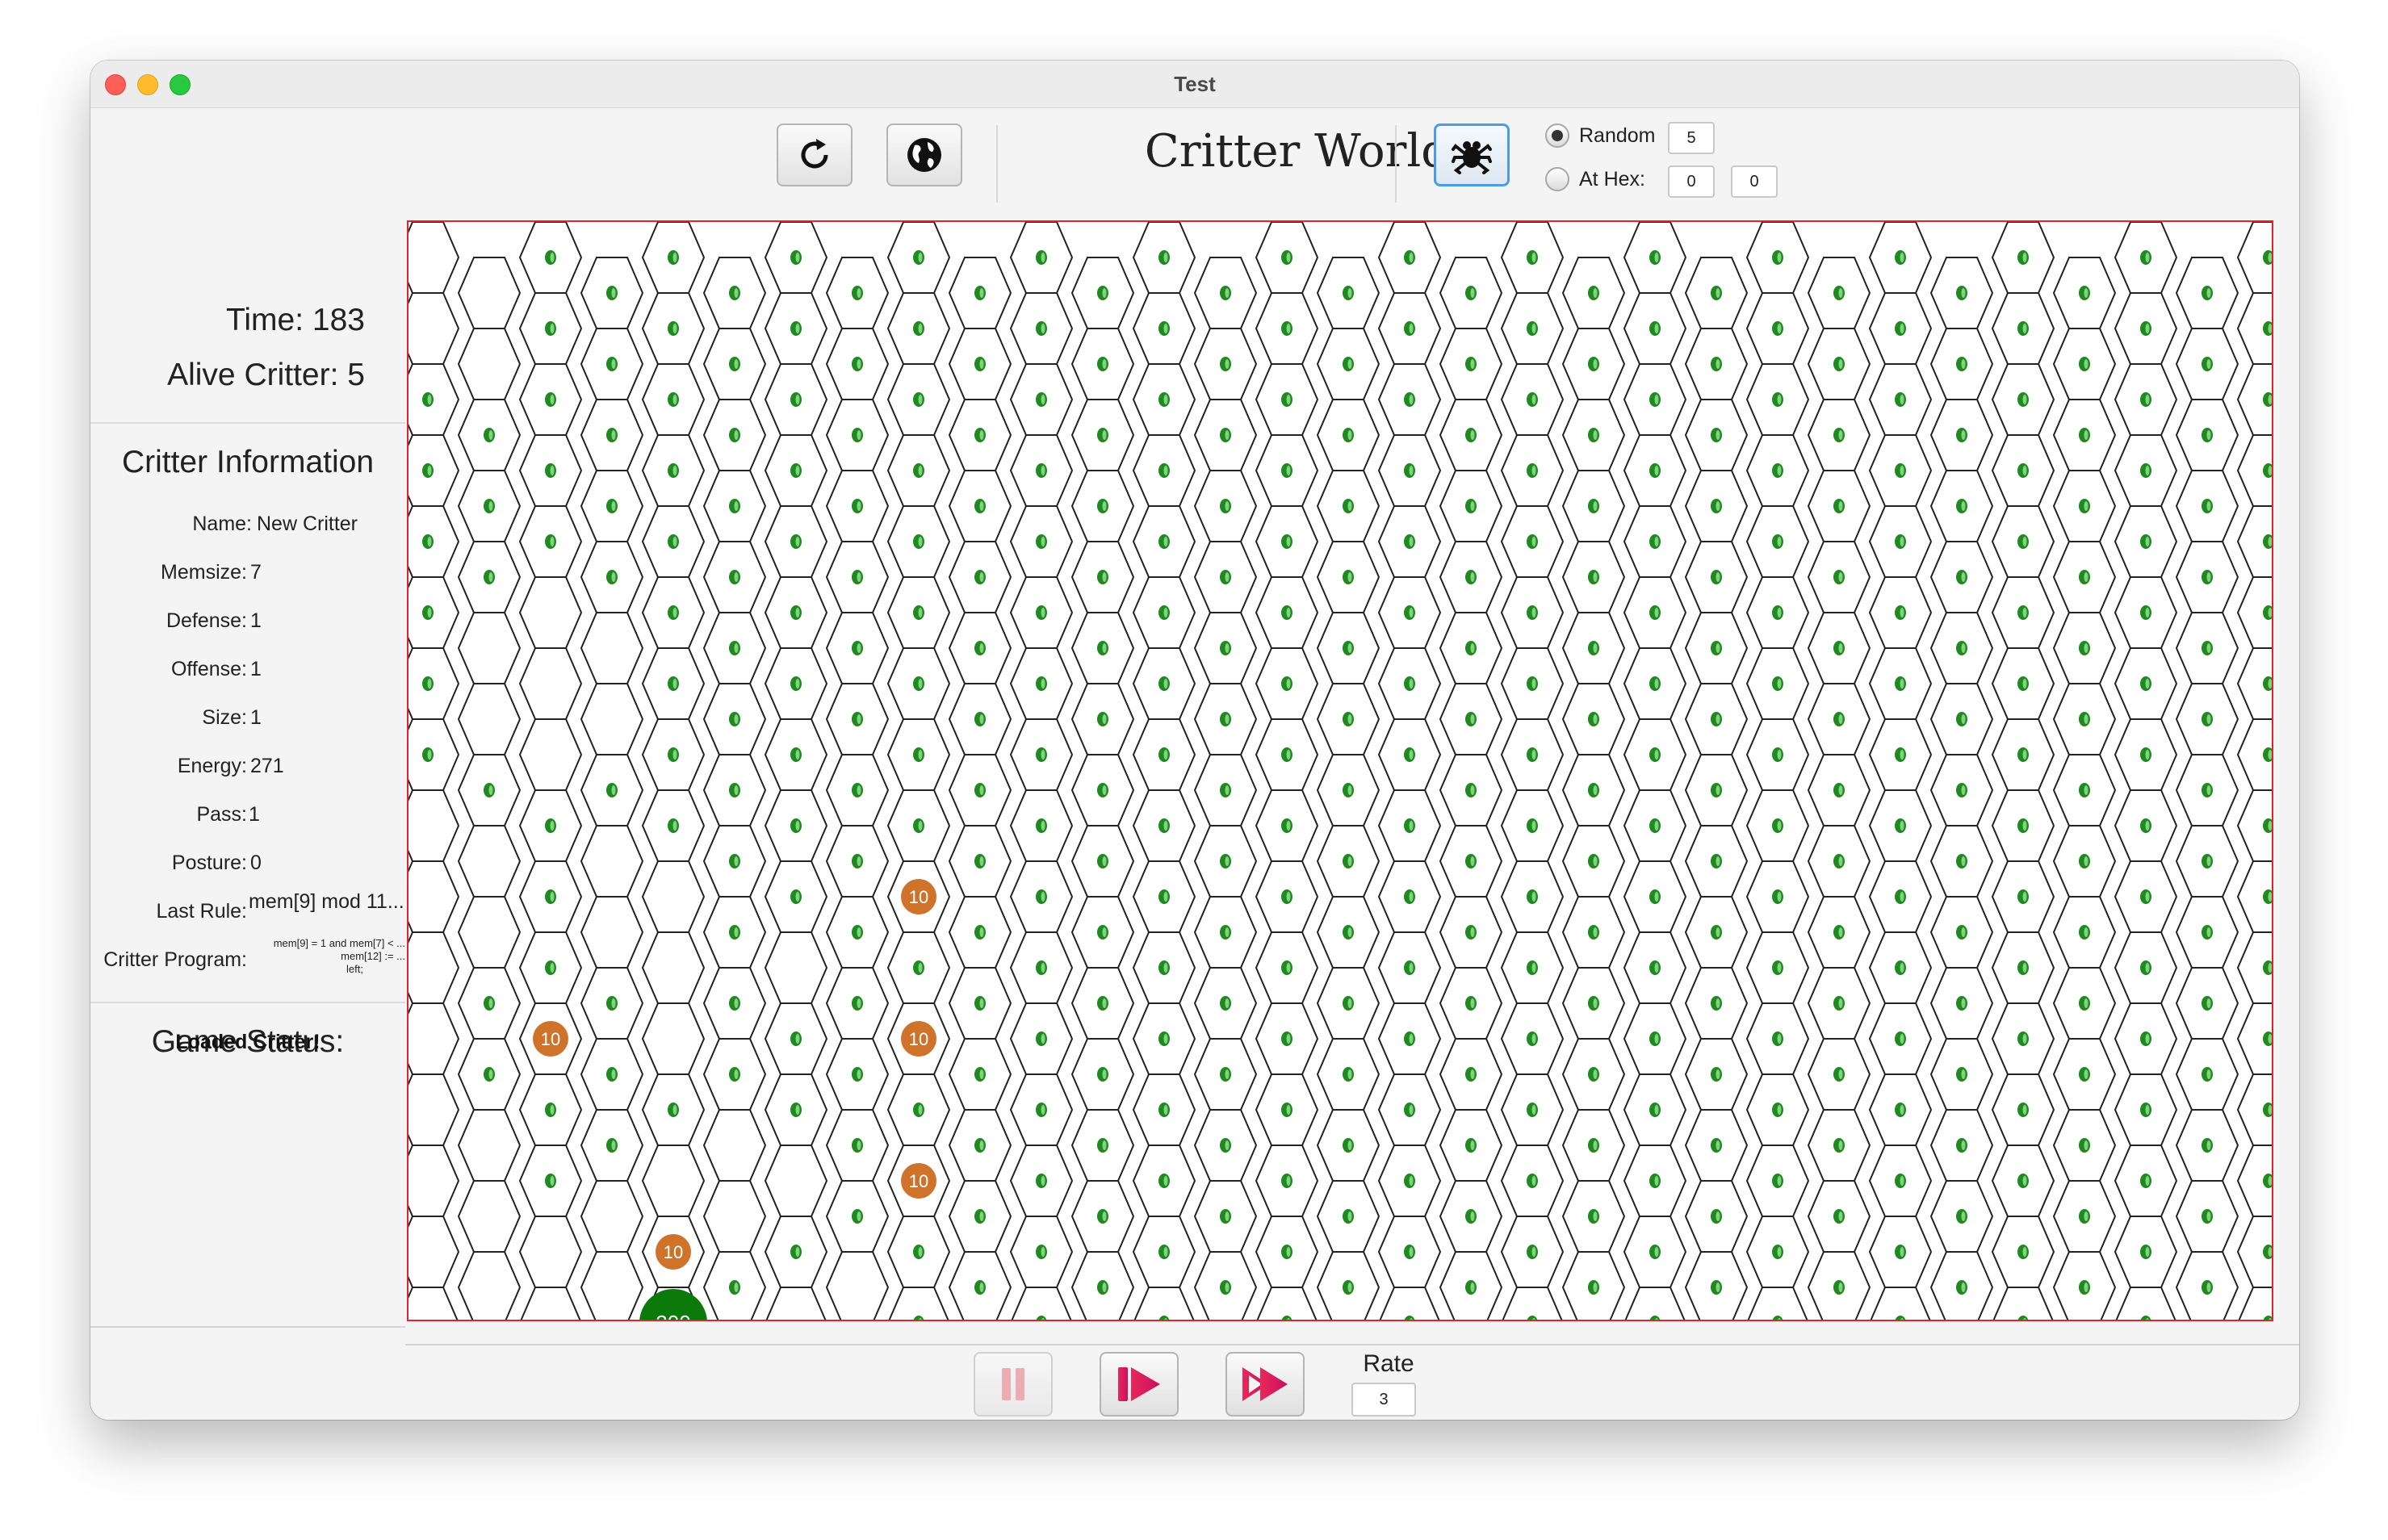 Image resolution: width=2388 pixels, height=1540 pixels. What do you see at coordinates (1595, 179) in the screenshot?
I see `at-hex-option: At Hex:` at bounding box center [1595, 179].